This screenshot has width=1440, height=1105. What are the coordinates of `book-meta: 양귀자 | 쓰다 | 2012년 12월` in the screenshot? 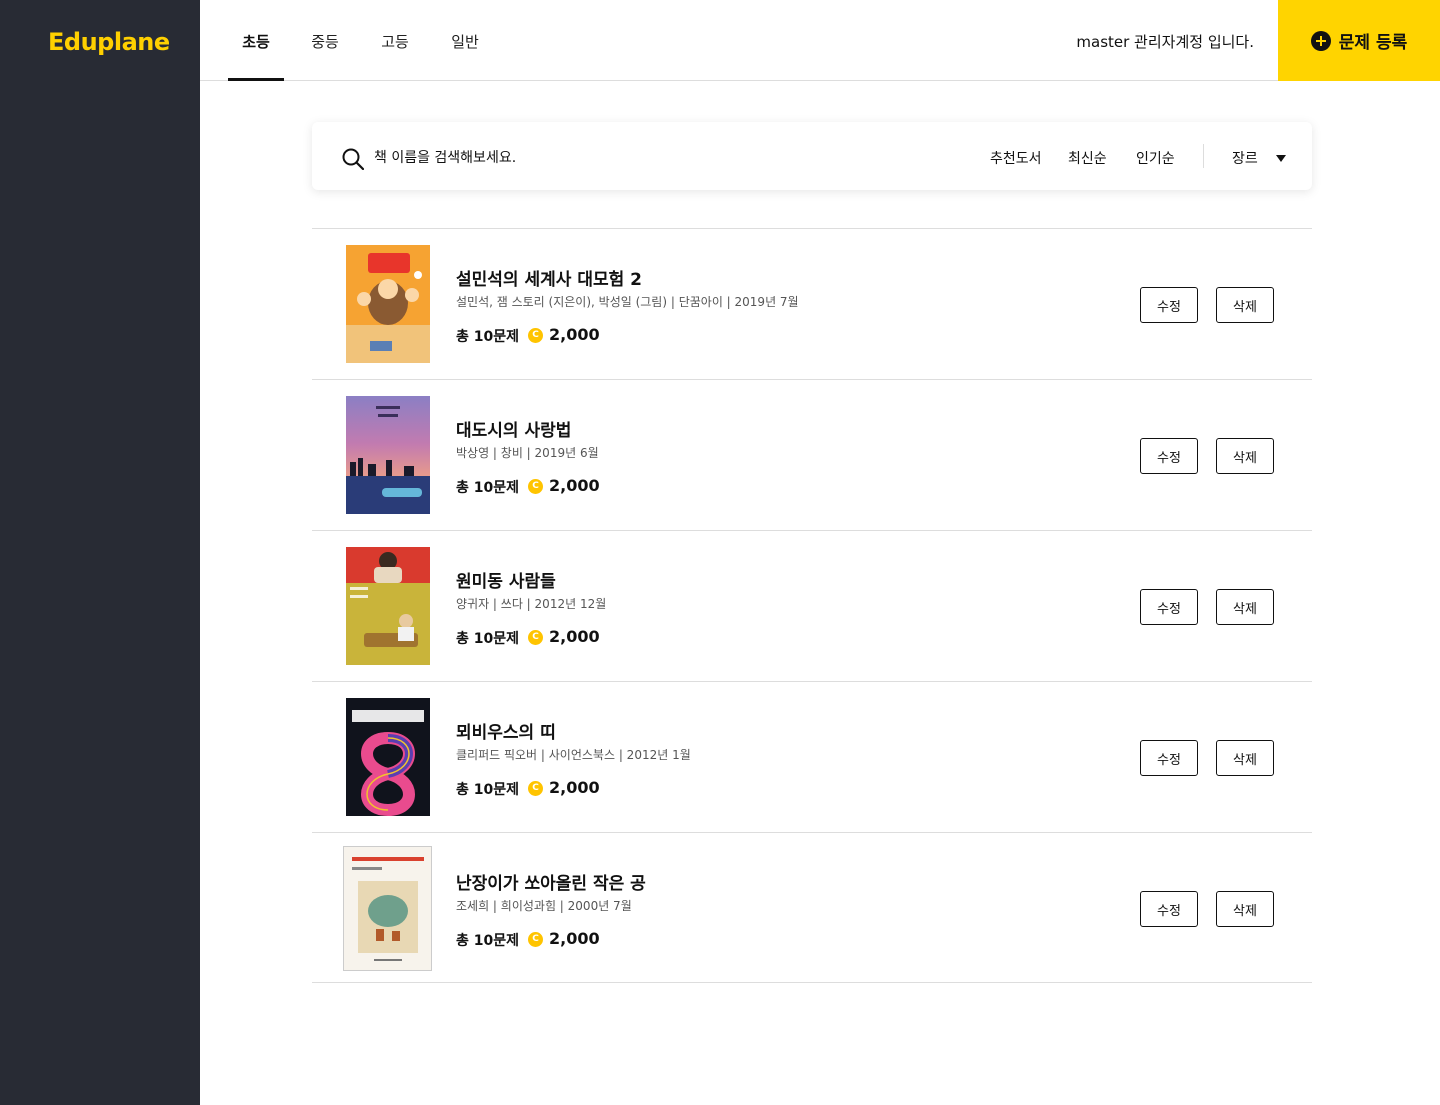 It's located at (531, 604).